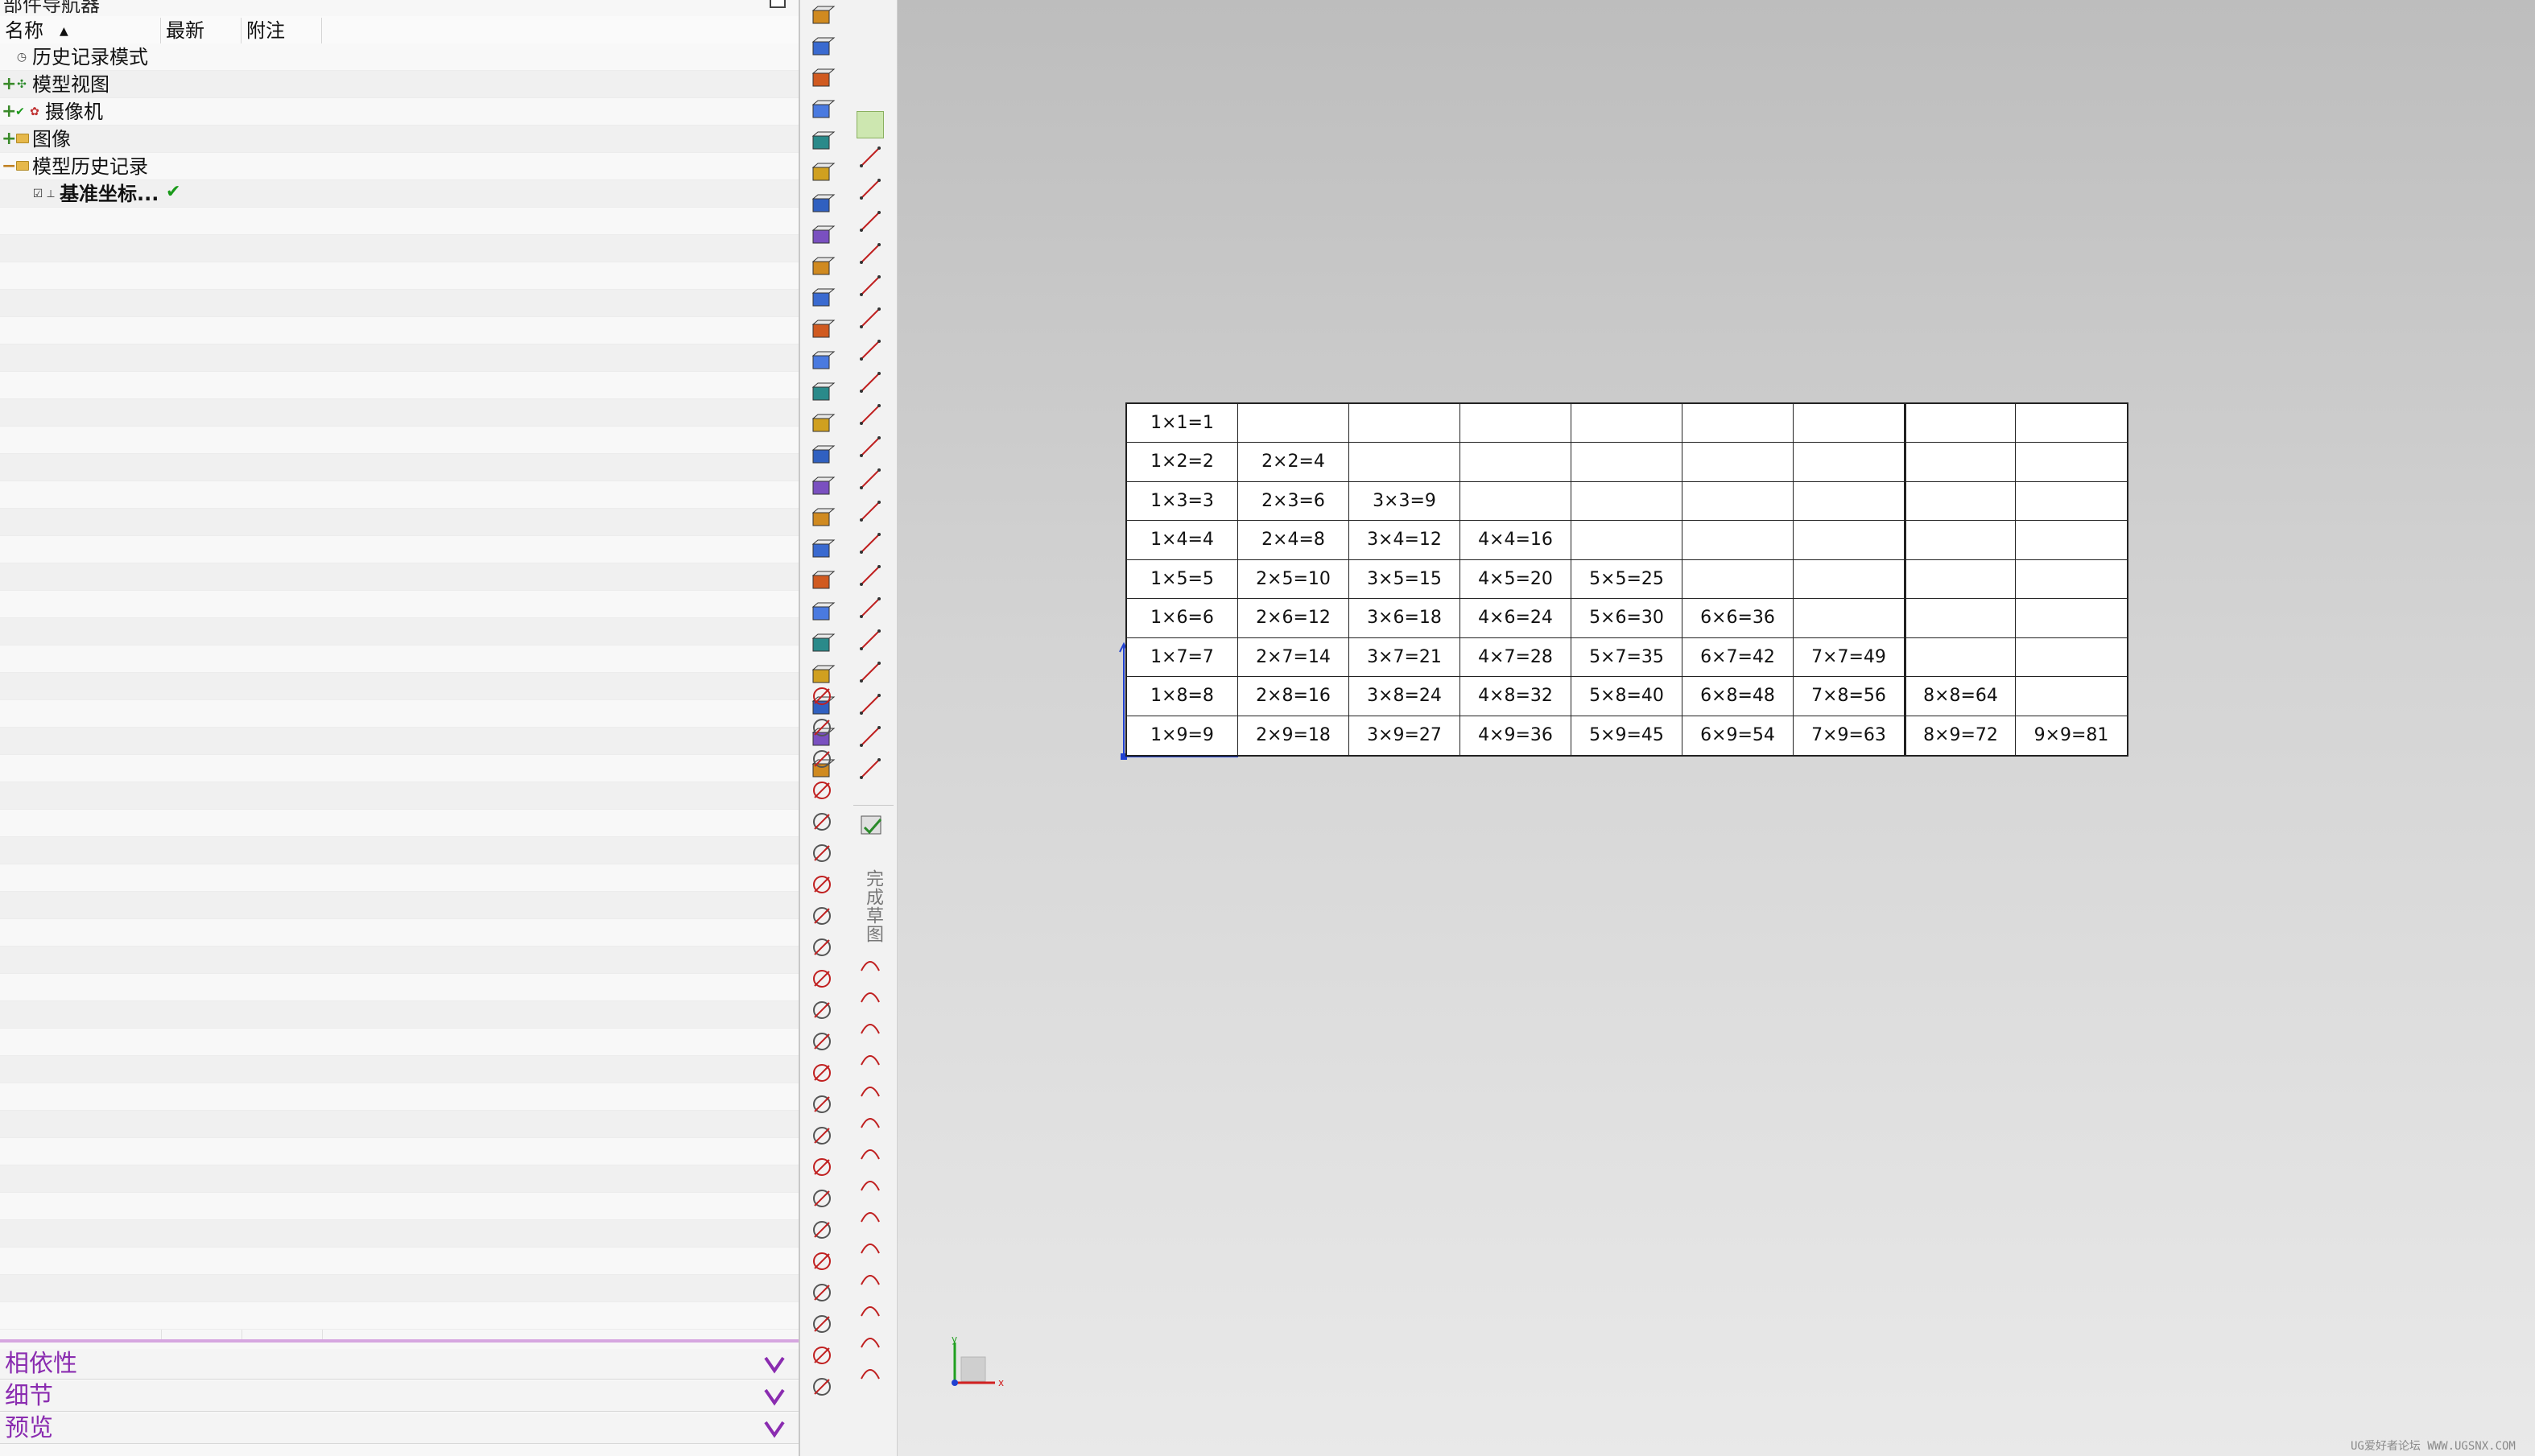 Image resolution: width=2535 pixels, height=1456 pixels. Describe the element at coordinates (822, 111) in the screenshot. I see `revolve-icon` at that location.